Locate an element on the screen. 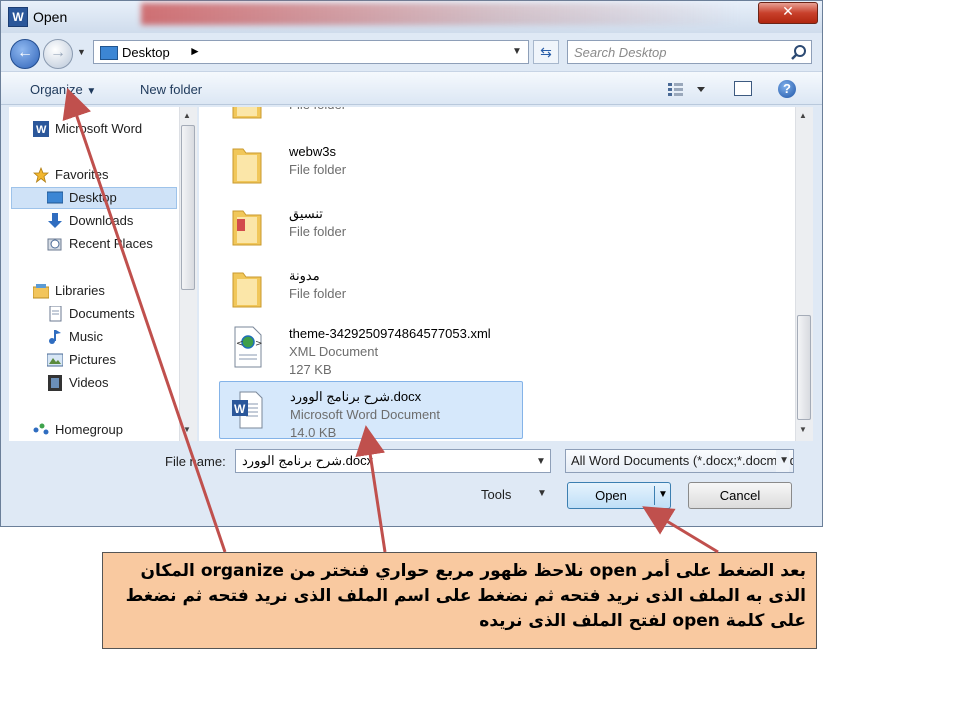 The image size is (960, 720). sidebar-item-label: Favorites is located at coordinates (82, 174).